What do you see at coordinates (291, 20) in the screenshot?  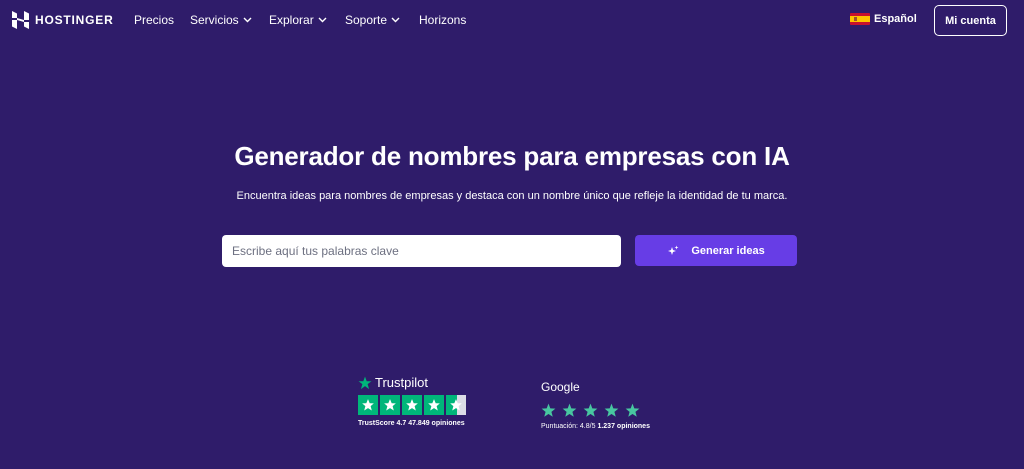 I see `nav-item-label: Explorar` at bounding box center [291, 20].